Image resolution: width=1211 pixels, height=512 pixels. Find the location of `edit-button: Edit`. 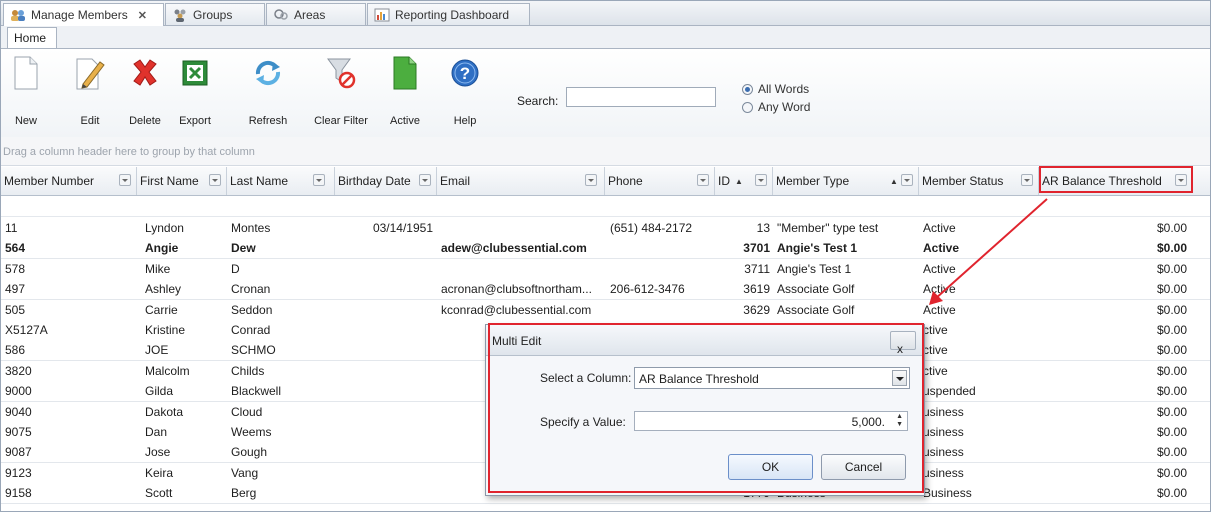

edit-button: Edit is located at coordinates (90, 92).